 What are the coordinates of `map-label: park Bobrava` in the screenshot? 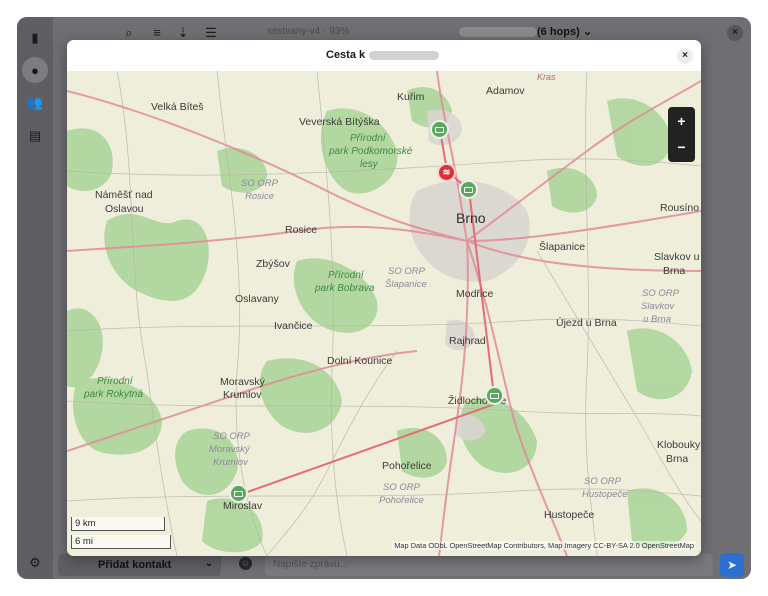 It's located at (345, 288).